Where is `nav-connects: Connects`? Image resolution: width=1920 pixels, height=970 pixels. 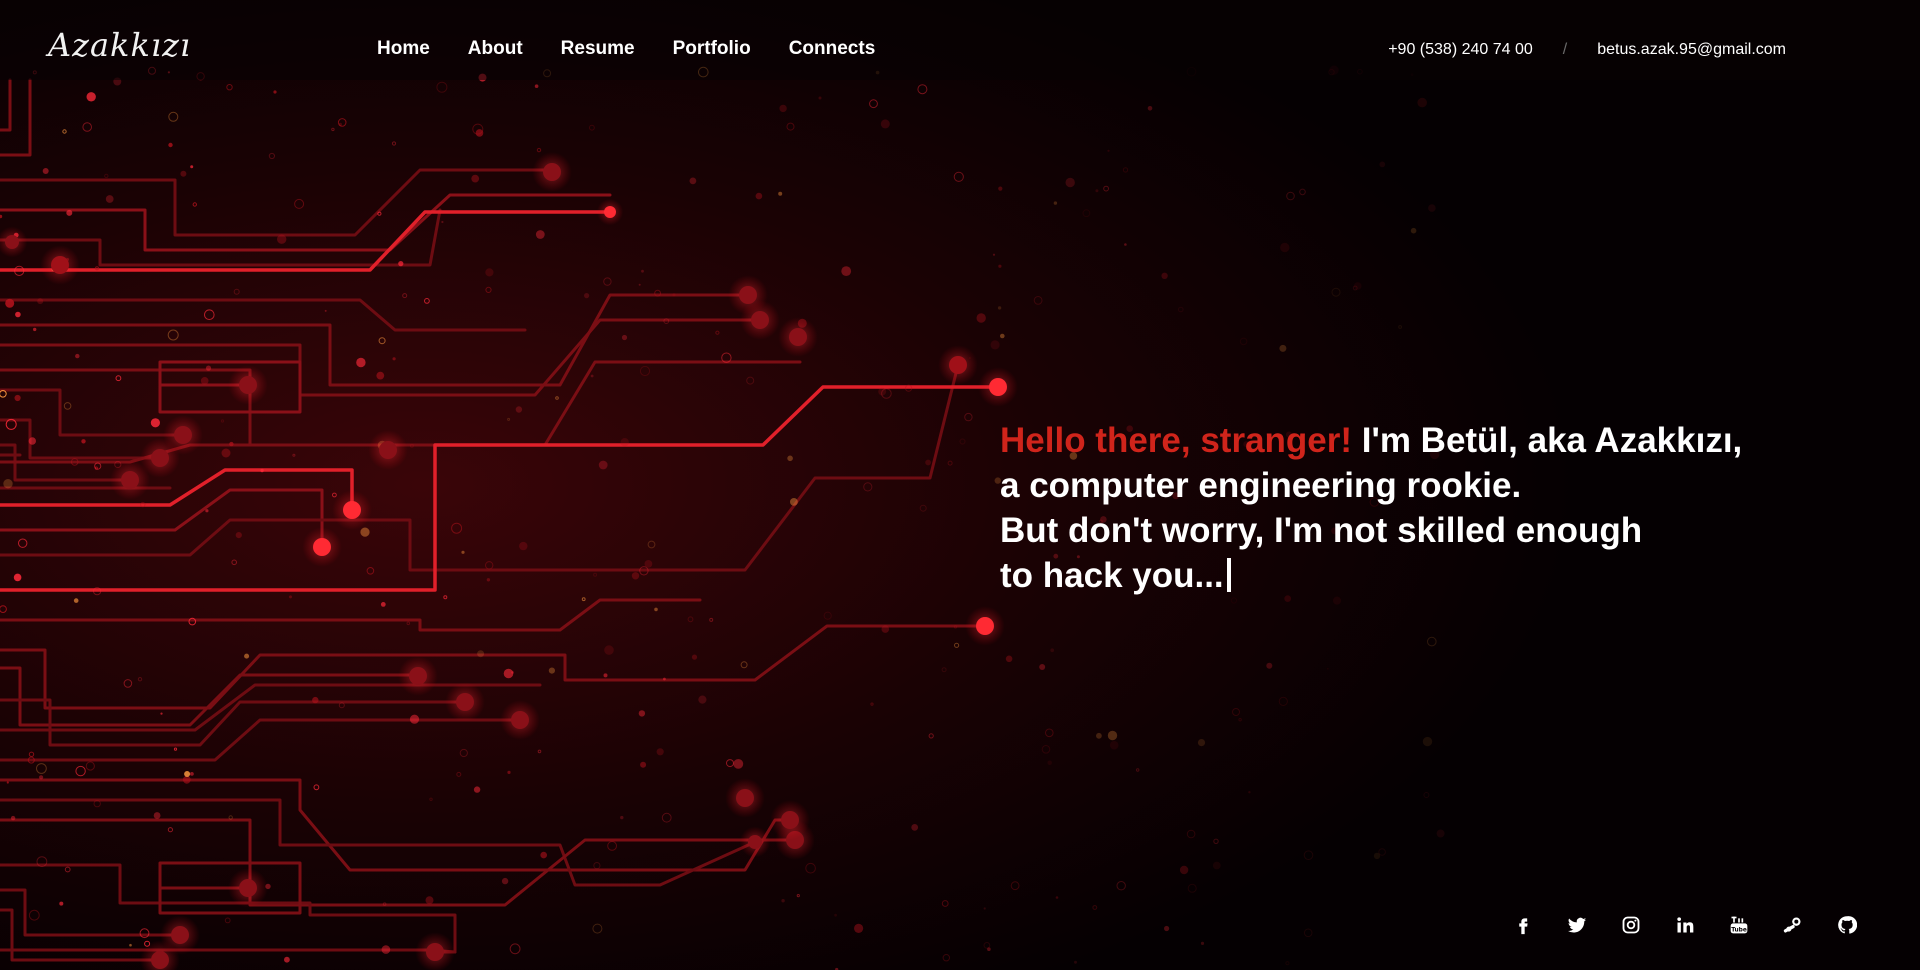 nav-connects: Connects is located at coordinates (832, 49).